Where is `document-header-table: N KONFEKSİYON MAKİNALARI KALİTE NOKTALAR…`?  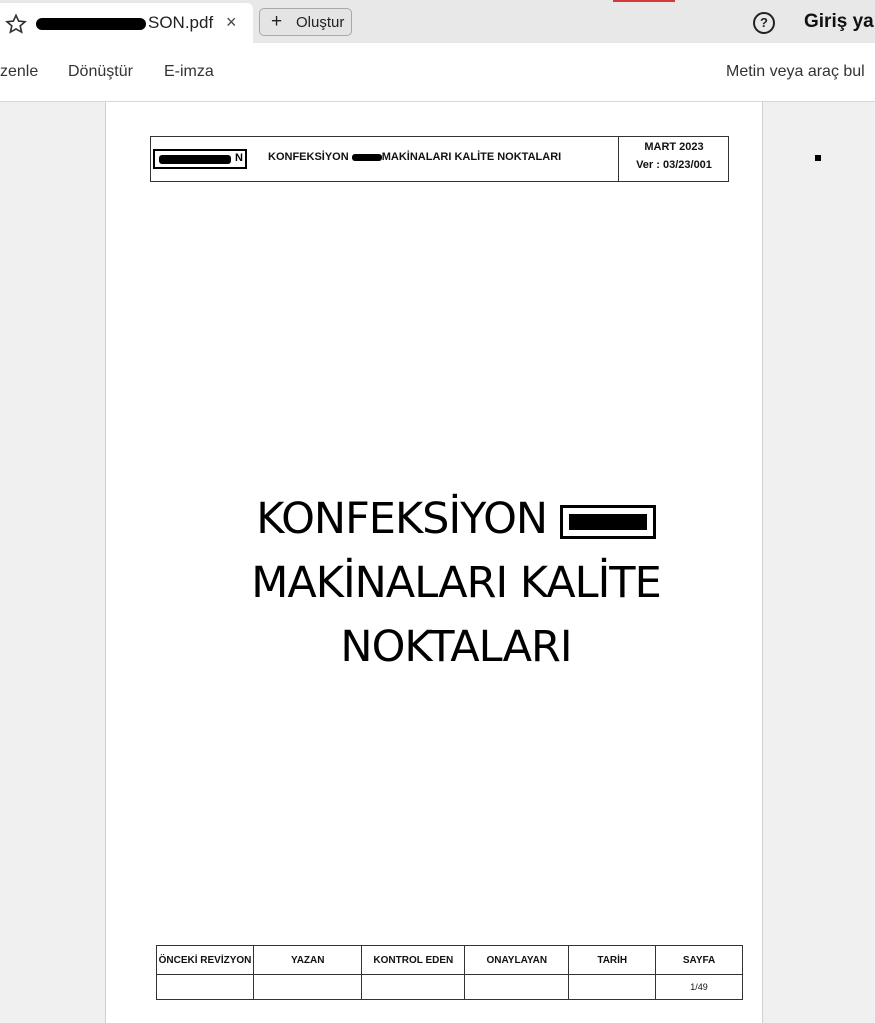 document-header-table: N KONFEKSİYON MAKİNALARI KALİTE NOKTALAR… is located at coordinates (439, 159).